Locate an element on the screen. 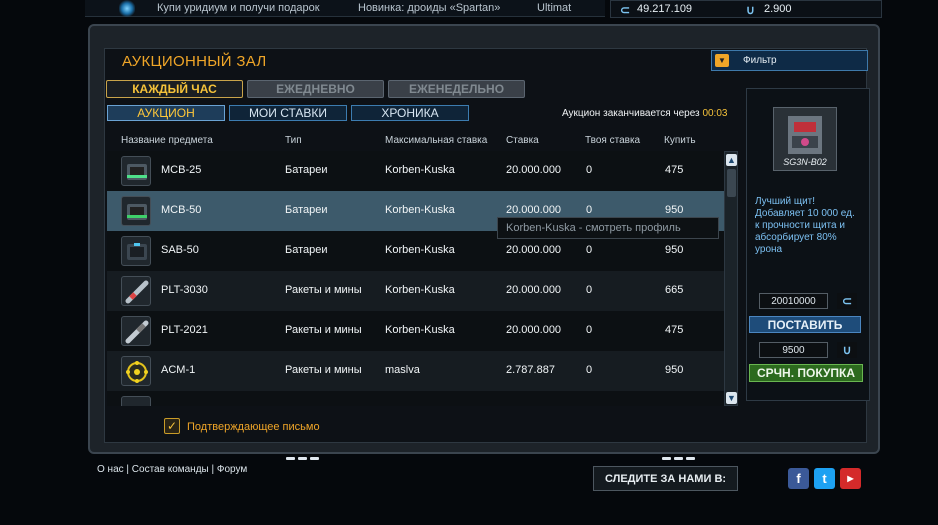  footer-link-team: Состав команды is located at coordinates (170, 469).